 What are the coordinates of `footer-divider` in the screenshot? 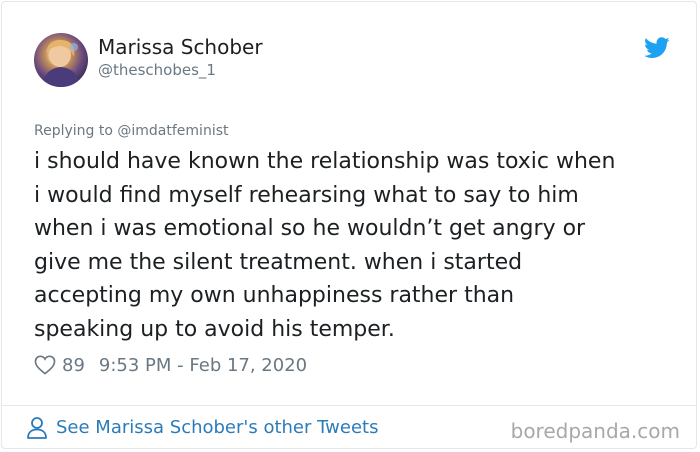 It's located at (349, 405).